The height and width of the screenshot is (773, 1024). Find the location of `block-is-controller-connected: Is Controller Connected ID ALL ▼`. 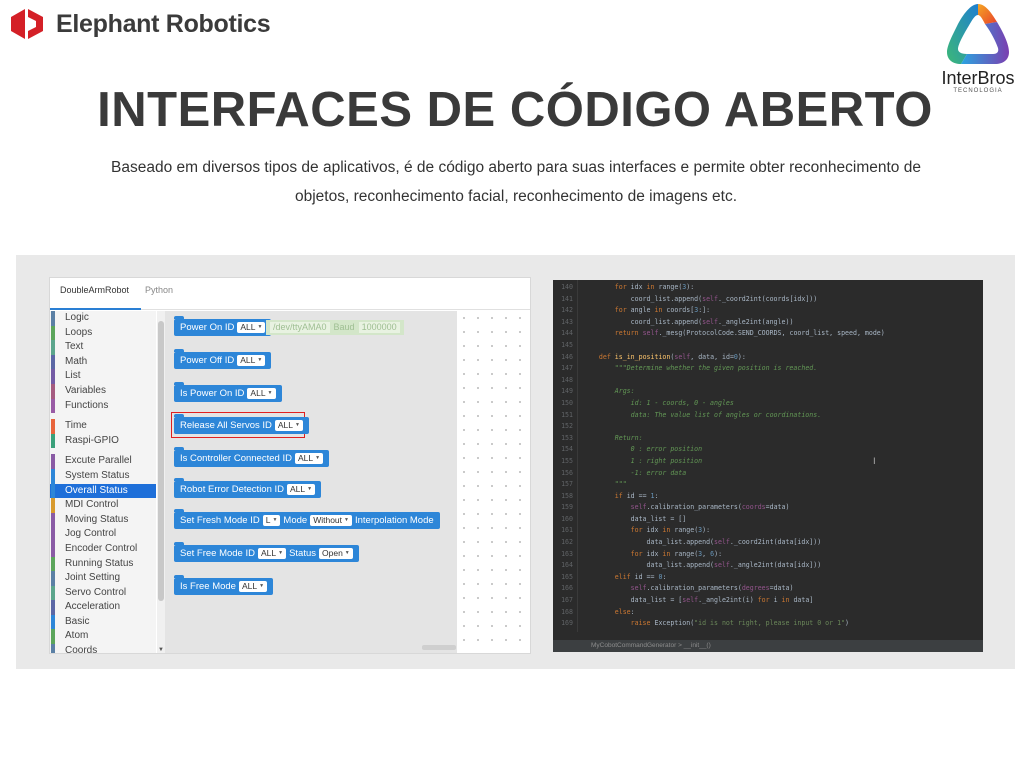

block-is-controller-connected: Is Controller Connected ID ALL ▼ is located at coordinates (252, 457).